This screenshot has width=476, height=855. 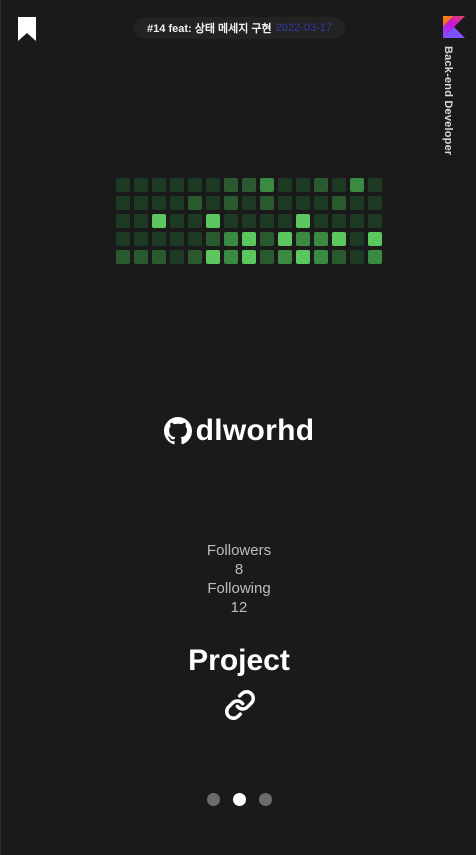 I want to click on link-icon, so click(x=240, y=705).